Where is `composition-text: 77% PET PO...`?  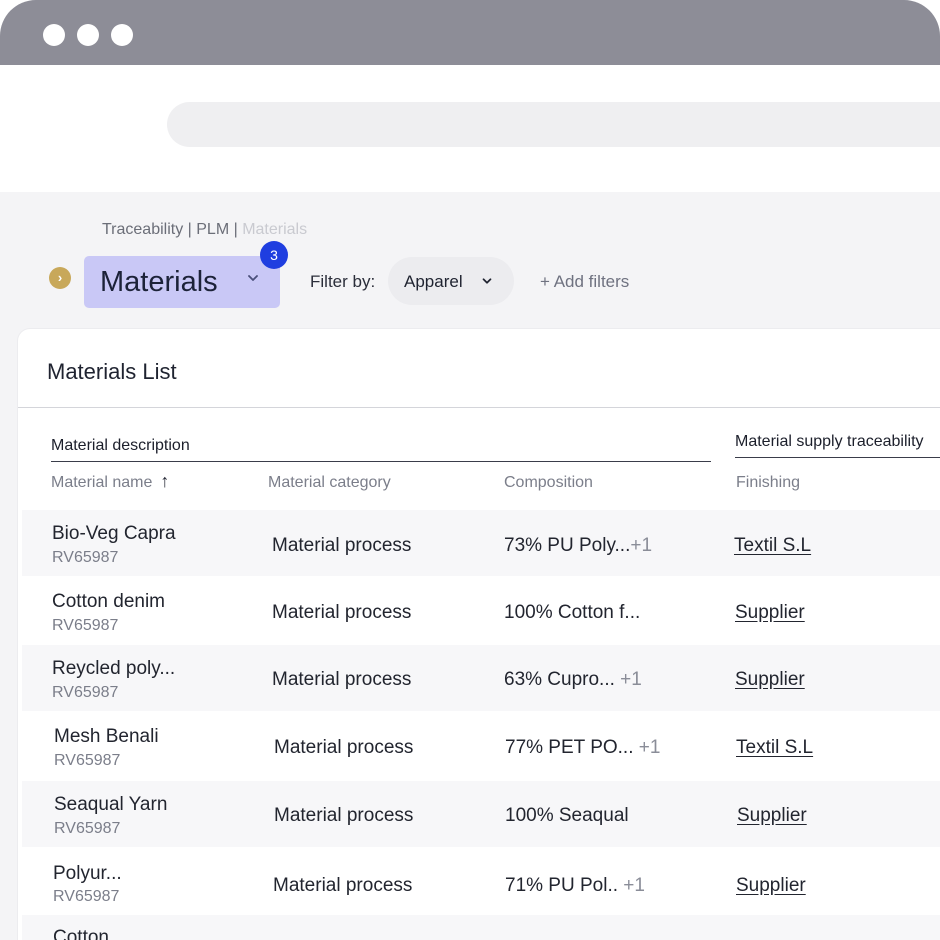
composition-text: 77% PET PO... is located at coordinates (572, 747).